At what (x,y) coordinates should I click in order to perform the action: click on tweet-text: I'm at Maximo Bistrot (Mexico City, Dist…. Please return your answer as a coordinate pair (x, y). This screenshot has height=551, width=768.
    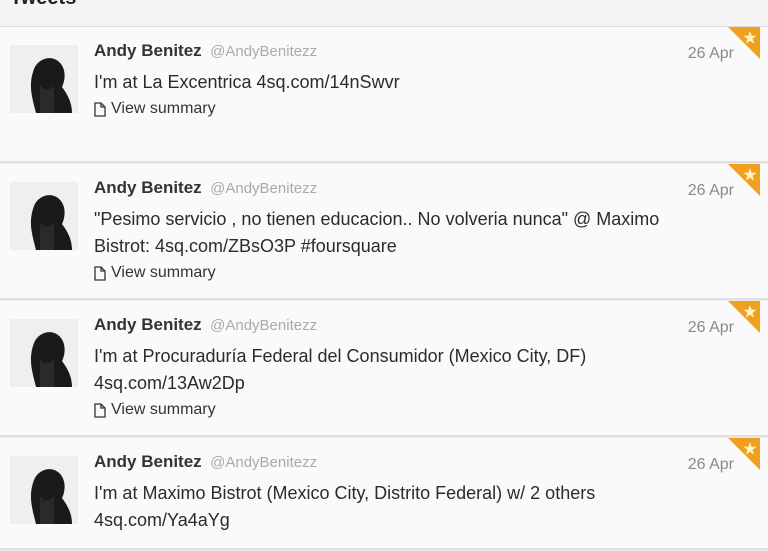
    Looking at the image, I should click on (345, 506).